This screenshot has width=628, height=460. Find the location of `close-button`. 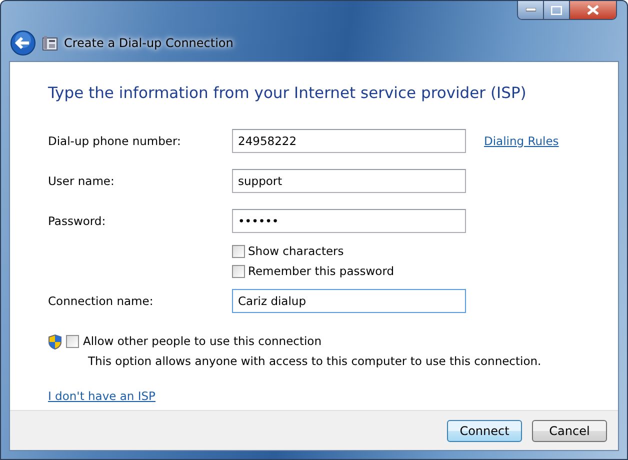

close-button is located at coordinates (593, 10).